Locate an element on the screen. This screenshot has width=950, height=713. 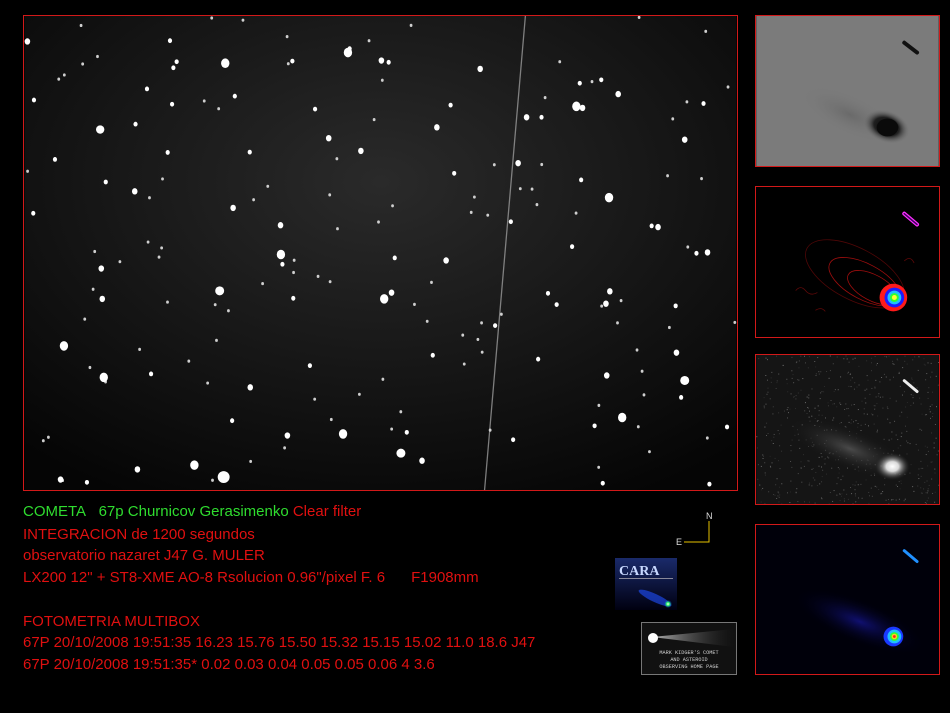
comet-name: 67p Churnicov Gerasimenko is located at coordinates (193, 511).